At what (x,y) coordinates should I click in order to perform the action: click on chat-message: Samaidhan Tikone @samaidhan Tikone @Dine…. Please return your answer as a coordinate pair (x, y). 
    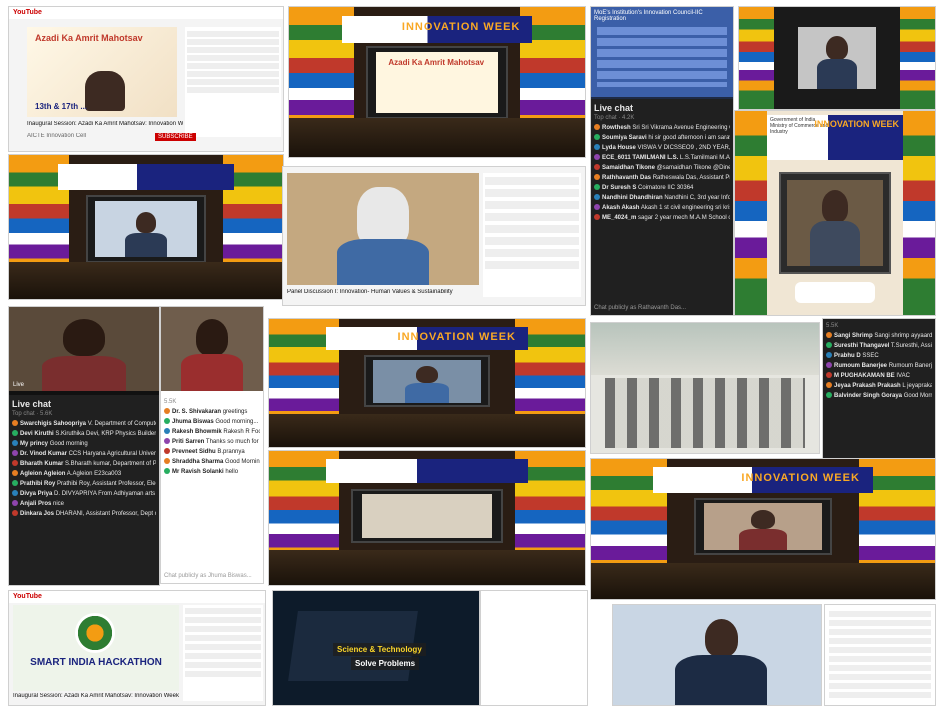
    Looking at the image, I should click on (662, 168).